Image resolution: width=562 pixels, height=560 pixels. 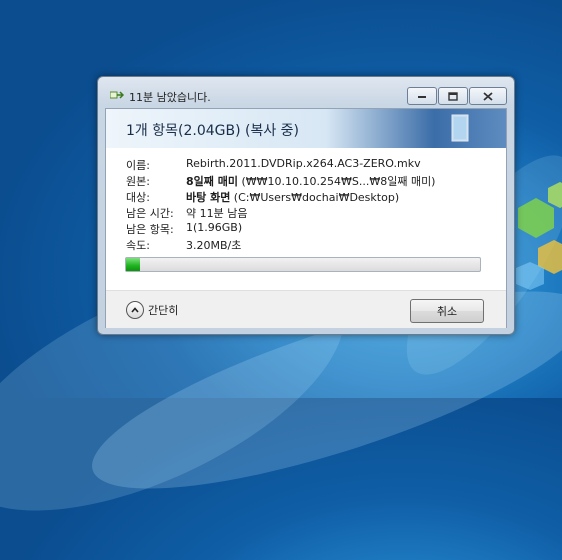 I want to click on copy-progress-bar, so click(x=303, y=264).